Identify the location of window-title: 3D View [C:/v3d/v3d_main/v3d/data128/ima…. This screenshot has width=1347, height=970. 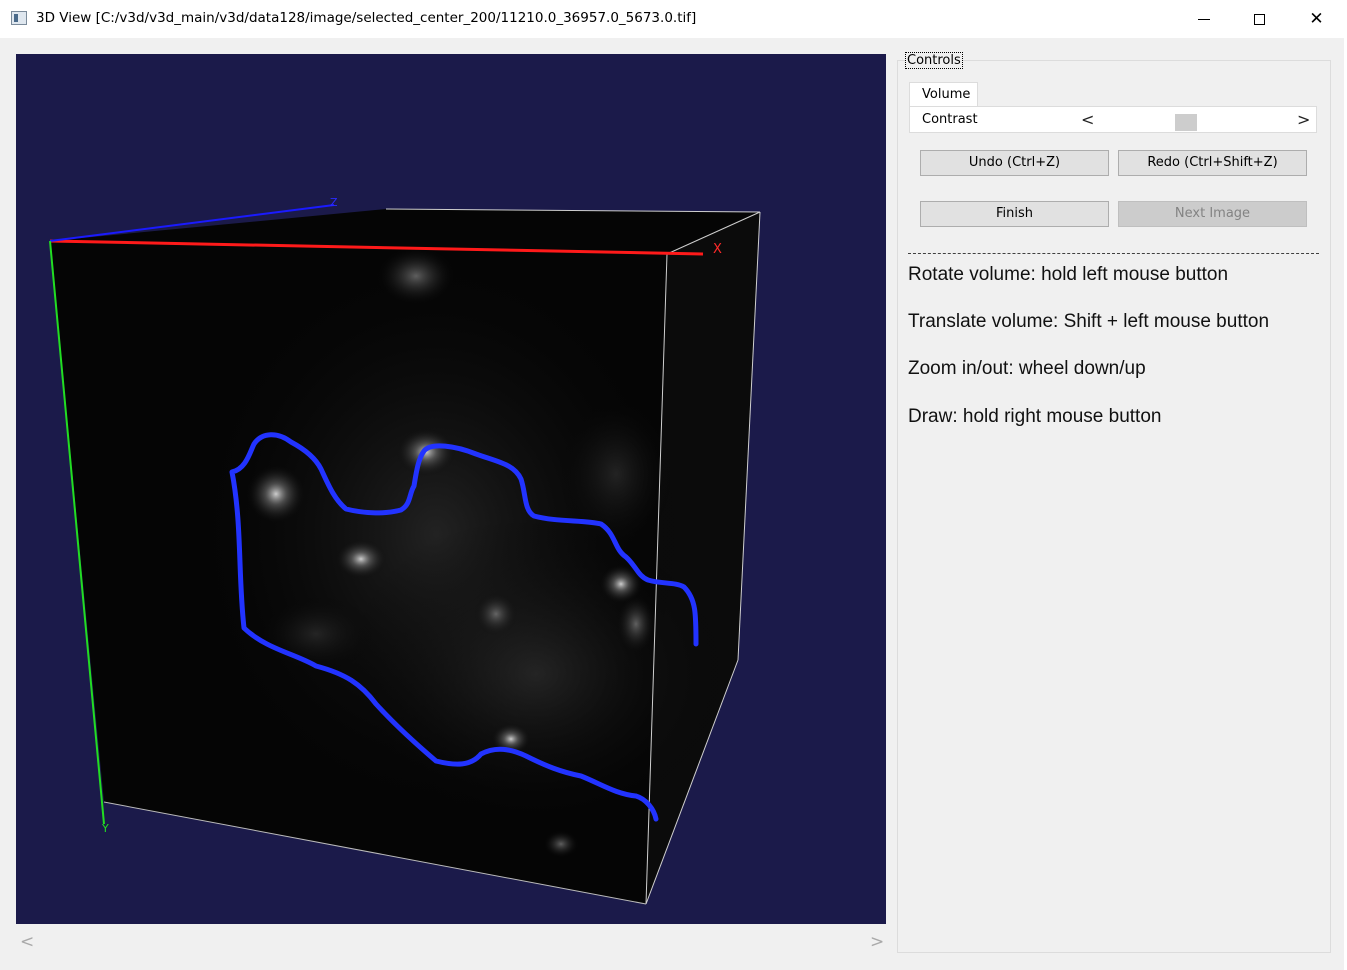
(366, 18).